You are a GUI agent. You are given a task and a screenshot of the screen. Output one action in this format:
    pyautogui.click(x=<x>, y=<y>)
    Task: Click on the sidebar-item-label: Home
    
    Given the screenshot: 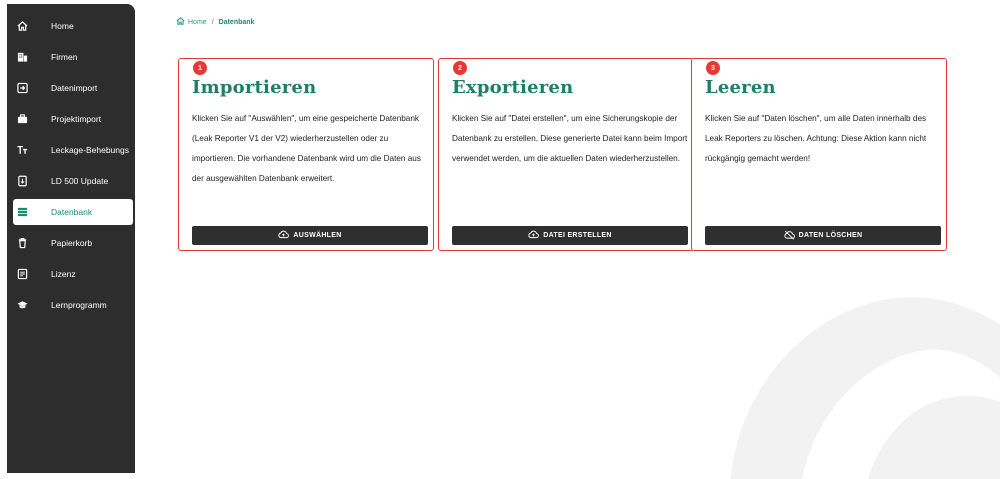 What is the action you would take?
    pyautogui.click(x=62, y=26)
    